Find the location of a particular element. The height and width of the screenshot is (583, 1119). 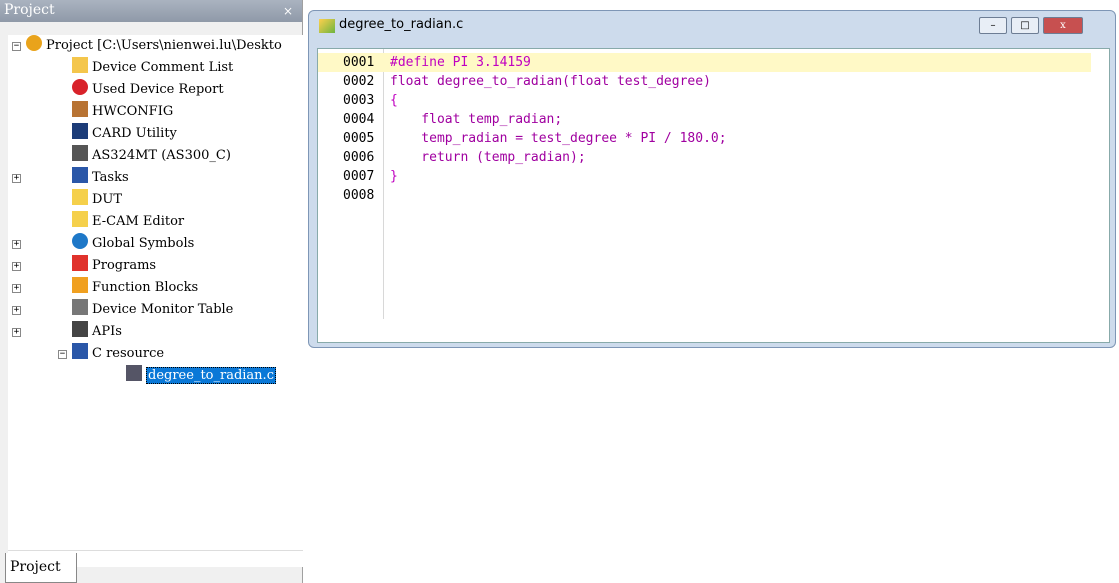

tree-label: Device Monitor Table is located at coordinates (163, 309).